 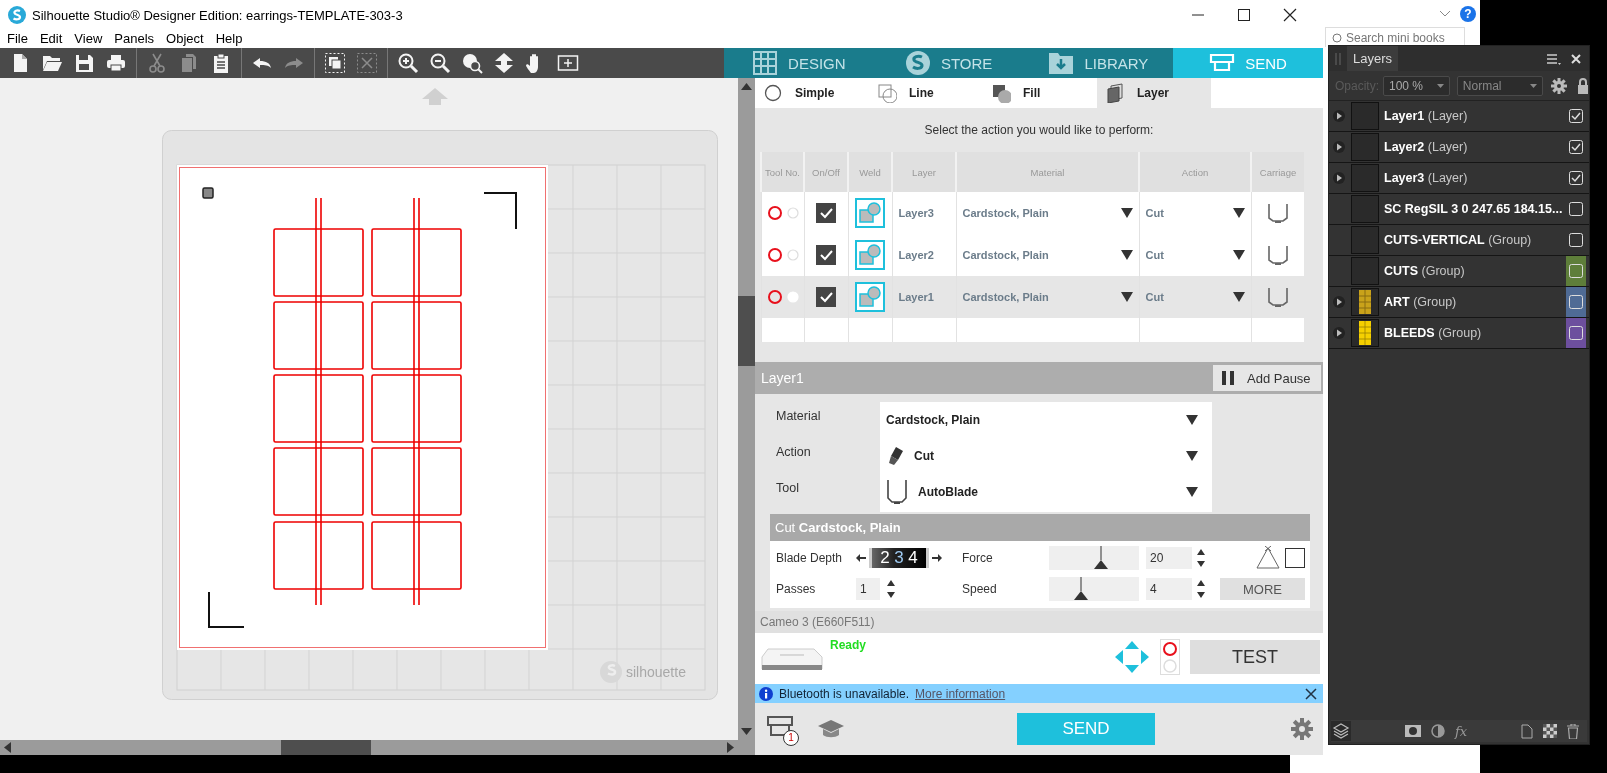 What do you see at coordinates (504, 63) in the screenshot?
I see `up-down-arrow-icon` at bounding box center [504, 63].